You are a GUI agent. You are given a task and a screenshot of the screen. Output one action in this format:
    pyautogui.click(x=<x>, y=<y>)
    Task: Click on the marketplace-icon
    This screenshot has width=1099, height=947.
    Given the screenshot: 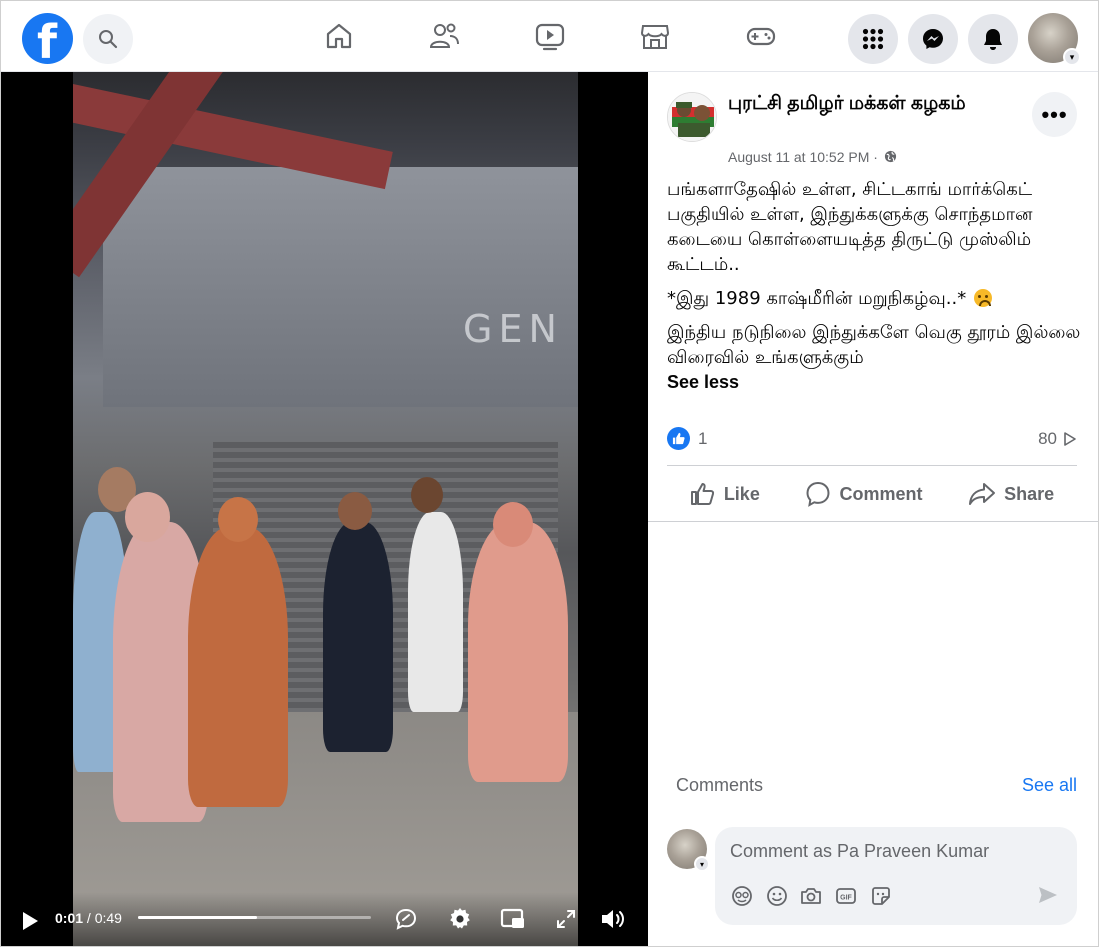 What is the action you would take?
    pyautogui.click(x=655, y=37)
    